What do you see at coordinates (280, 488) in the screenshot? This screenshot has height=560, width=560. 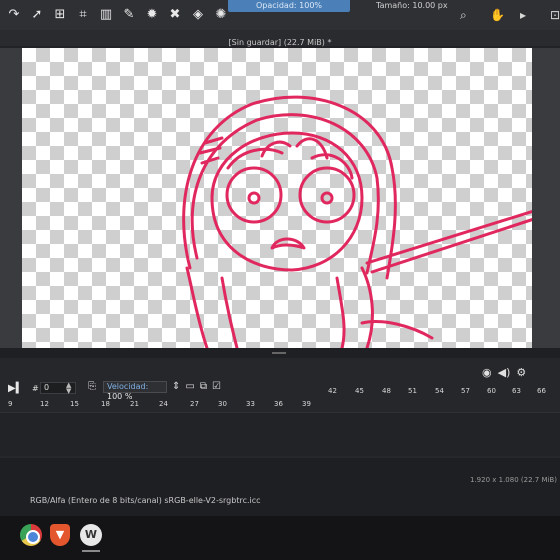 I see `status-region` at bounding box center [280, 488].